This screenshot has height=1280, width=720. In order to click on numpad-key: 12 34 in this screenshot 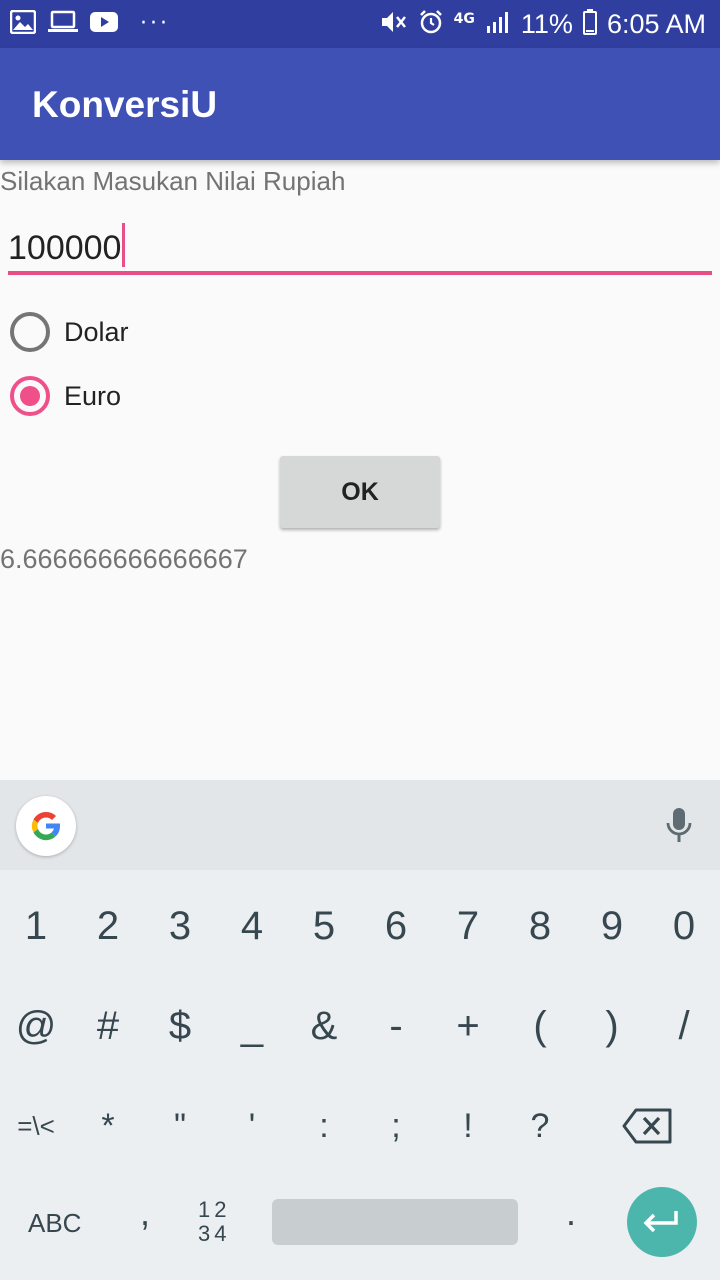, I will do `click(214, 1222)`.